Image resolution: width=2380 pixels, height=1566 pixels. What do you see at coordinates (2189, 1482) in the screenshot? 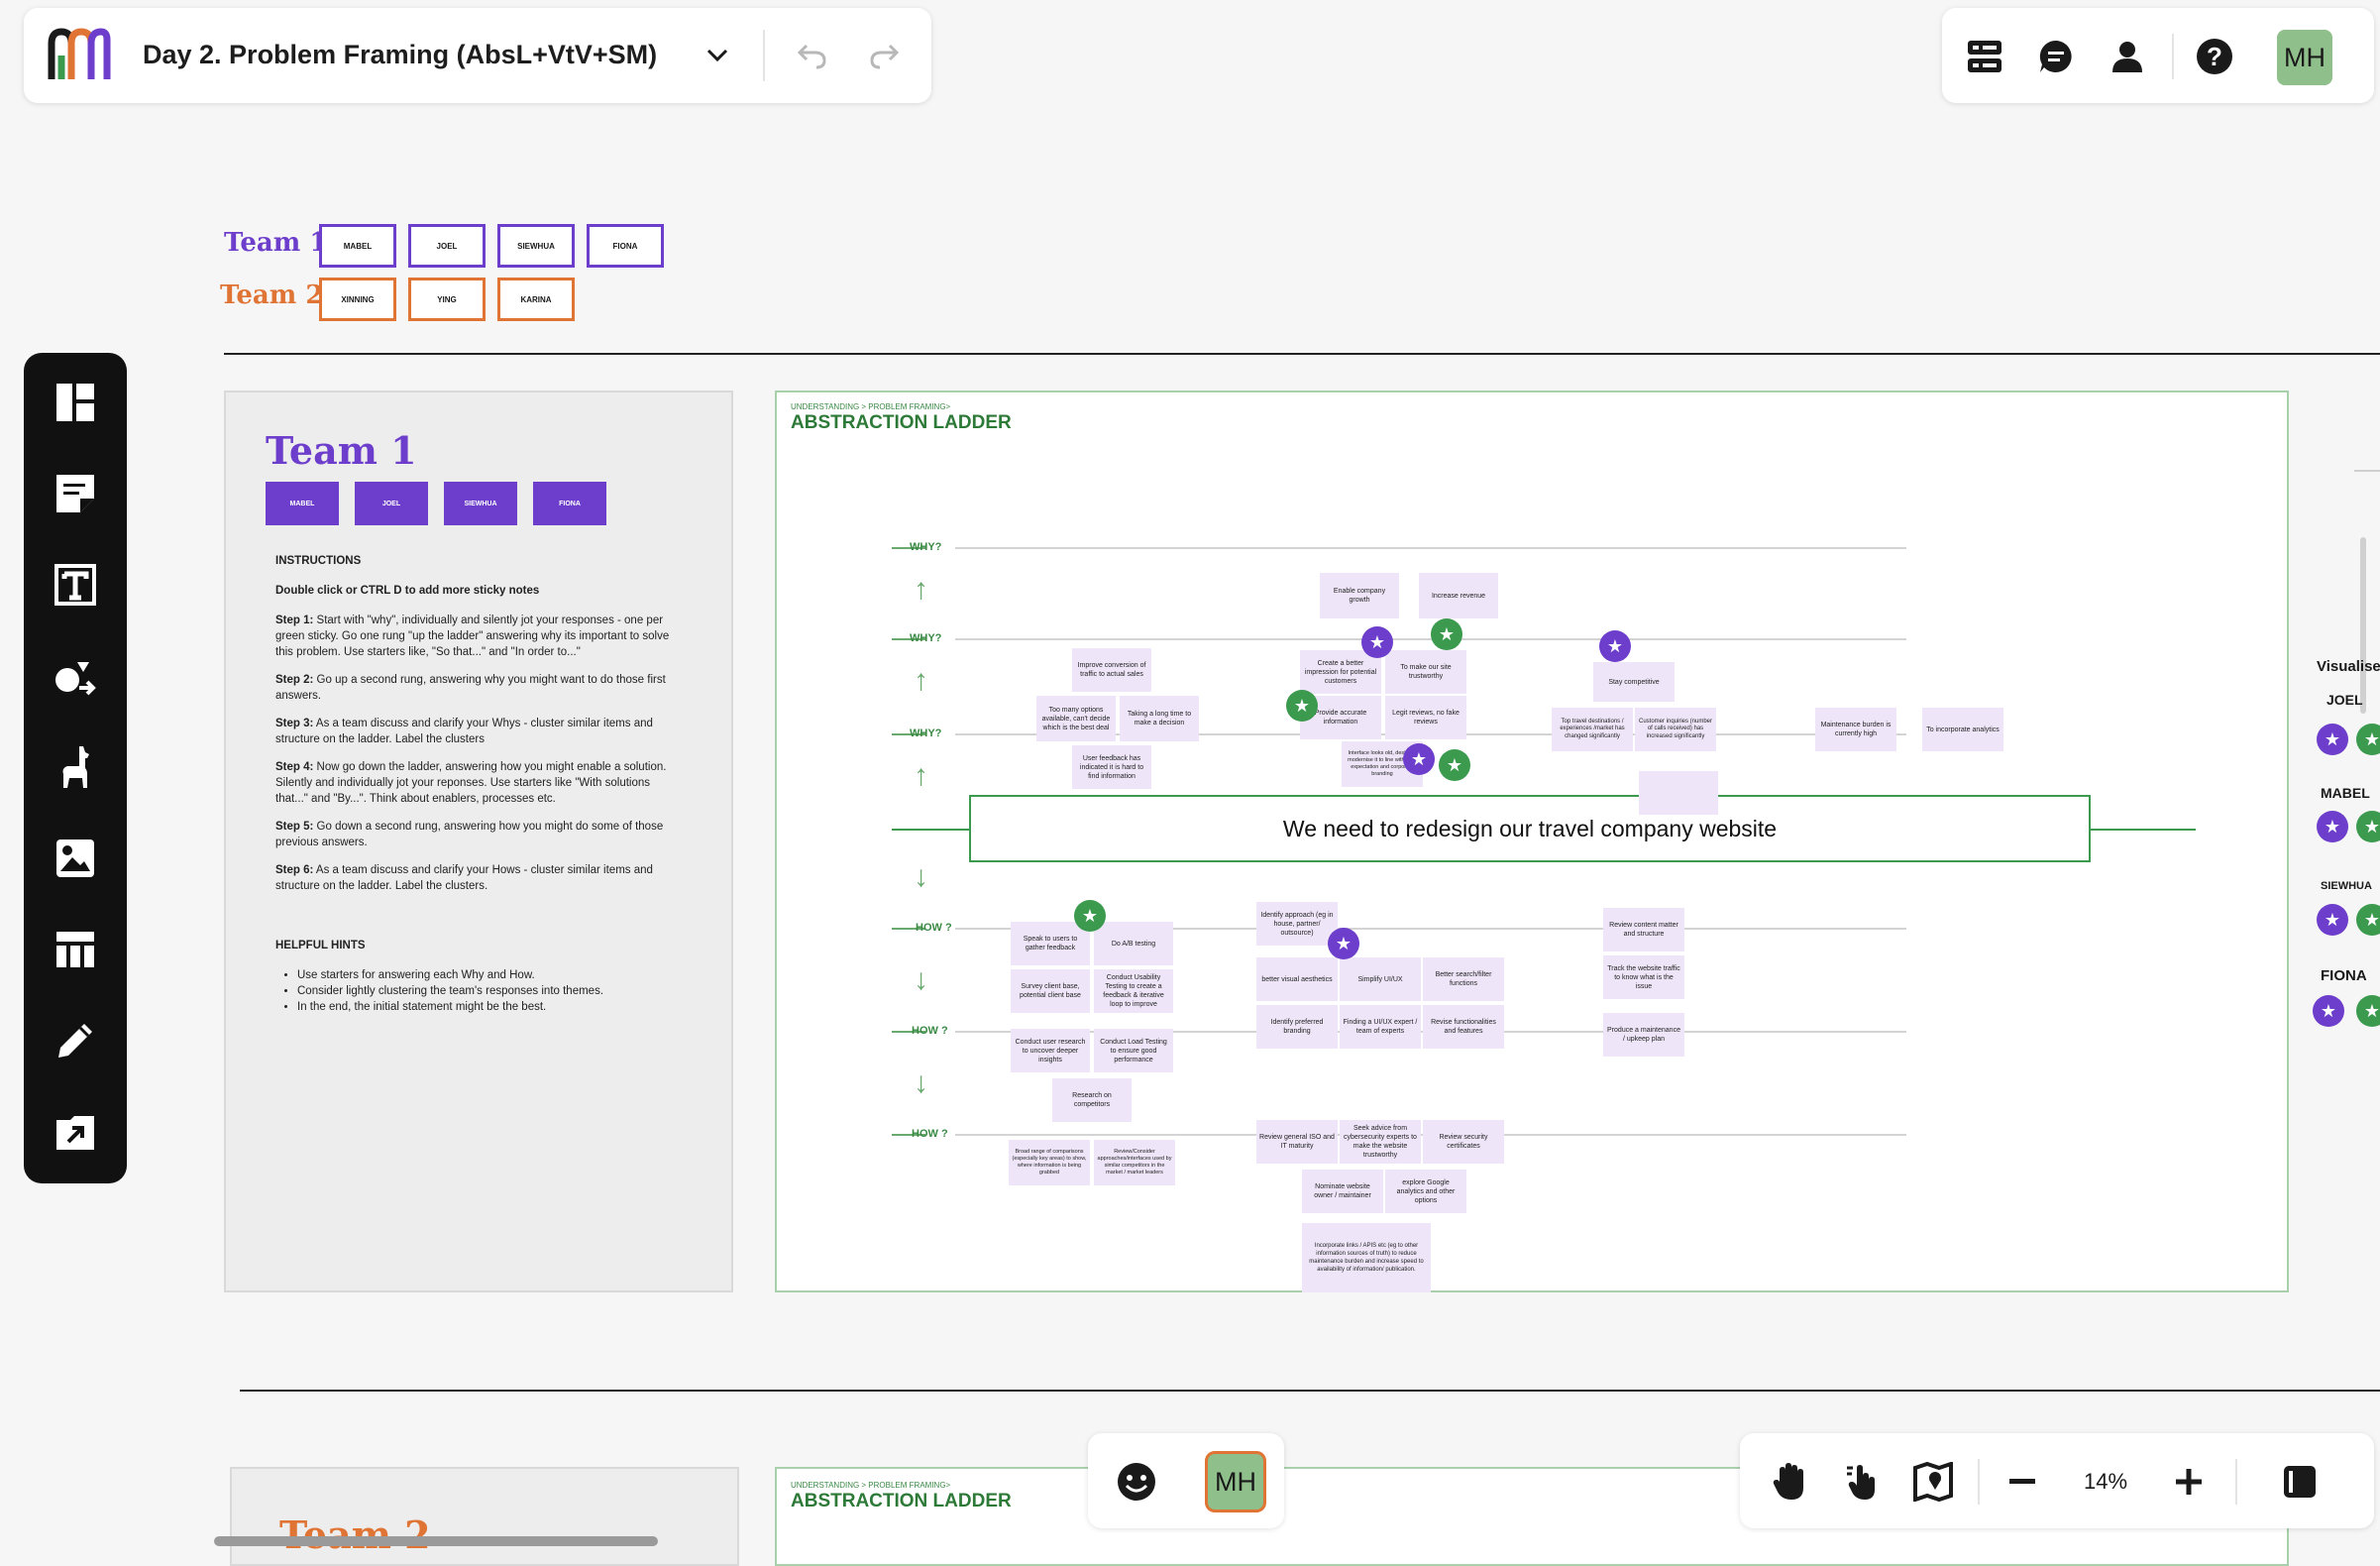
I see `zoom-in-icon` at bounding box center [2189, 1482].